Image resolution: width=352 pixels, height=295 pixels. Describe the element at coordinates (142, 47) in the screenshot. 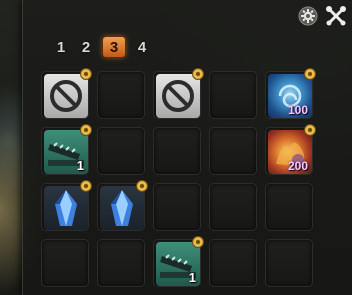

I see `tab-4: 4` at that location.